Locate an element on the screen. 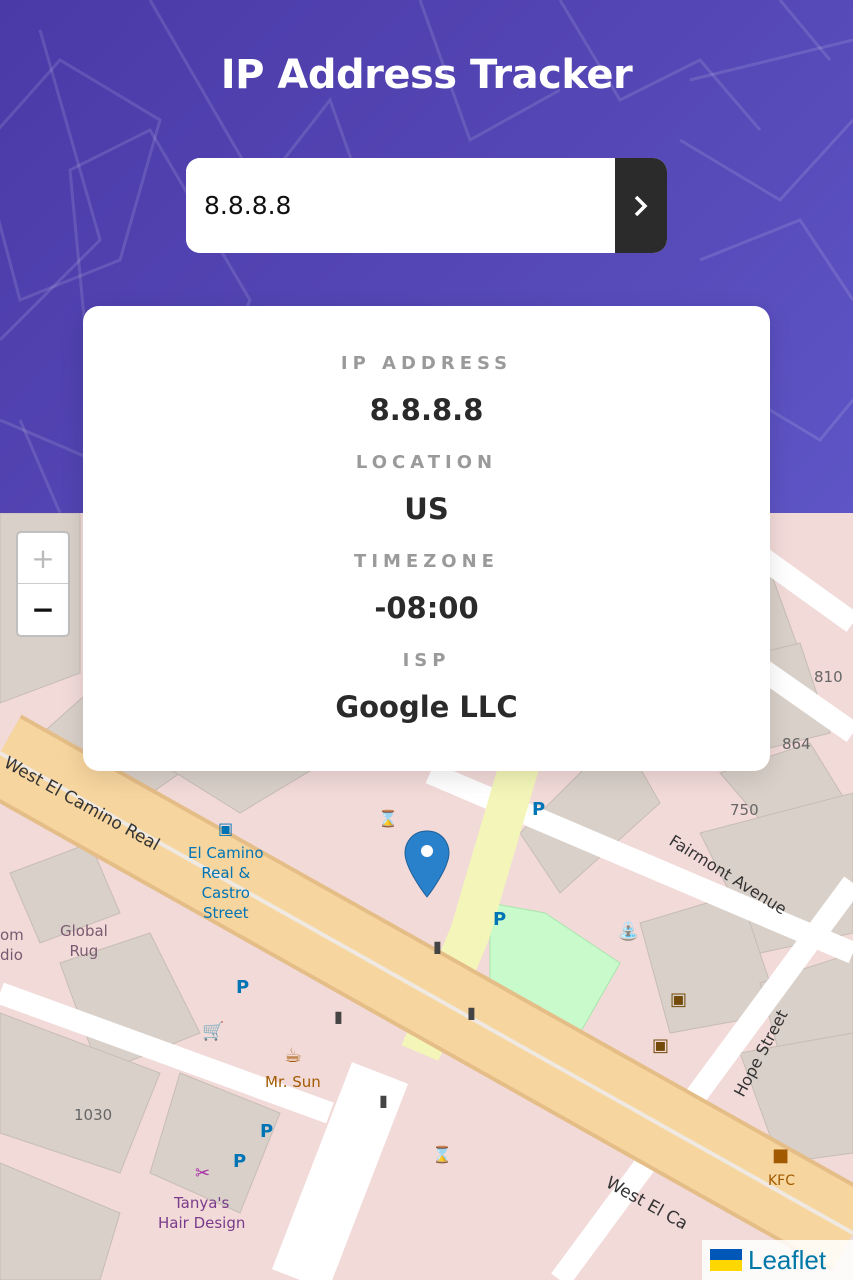 The width and height of the screenshot is (853, 1280). timezone-value: -08:00 is located at coordinates (426, 608).